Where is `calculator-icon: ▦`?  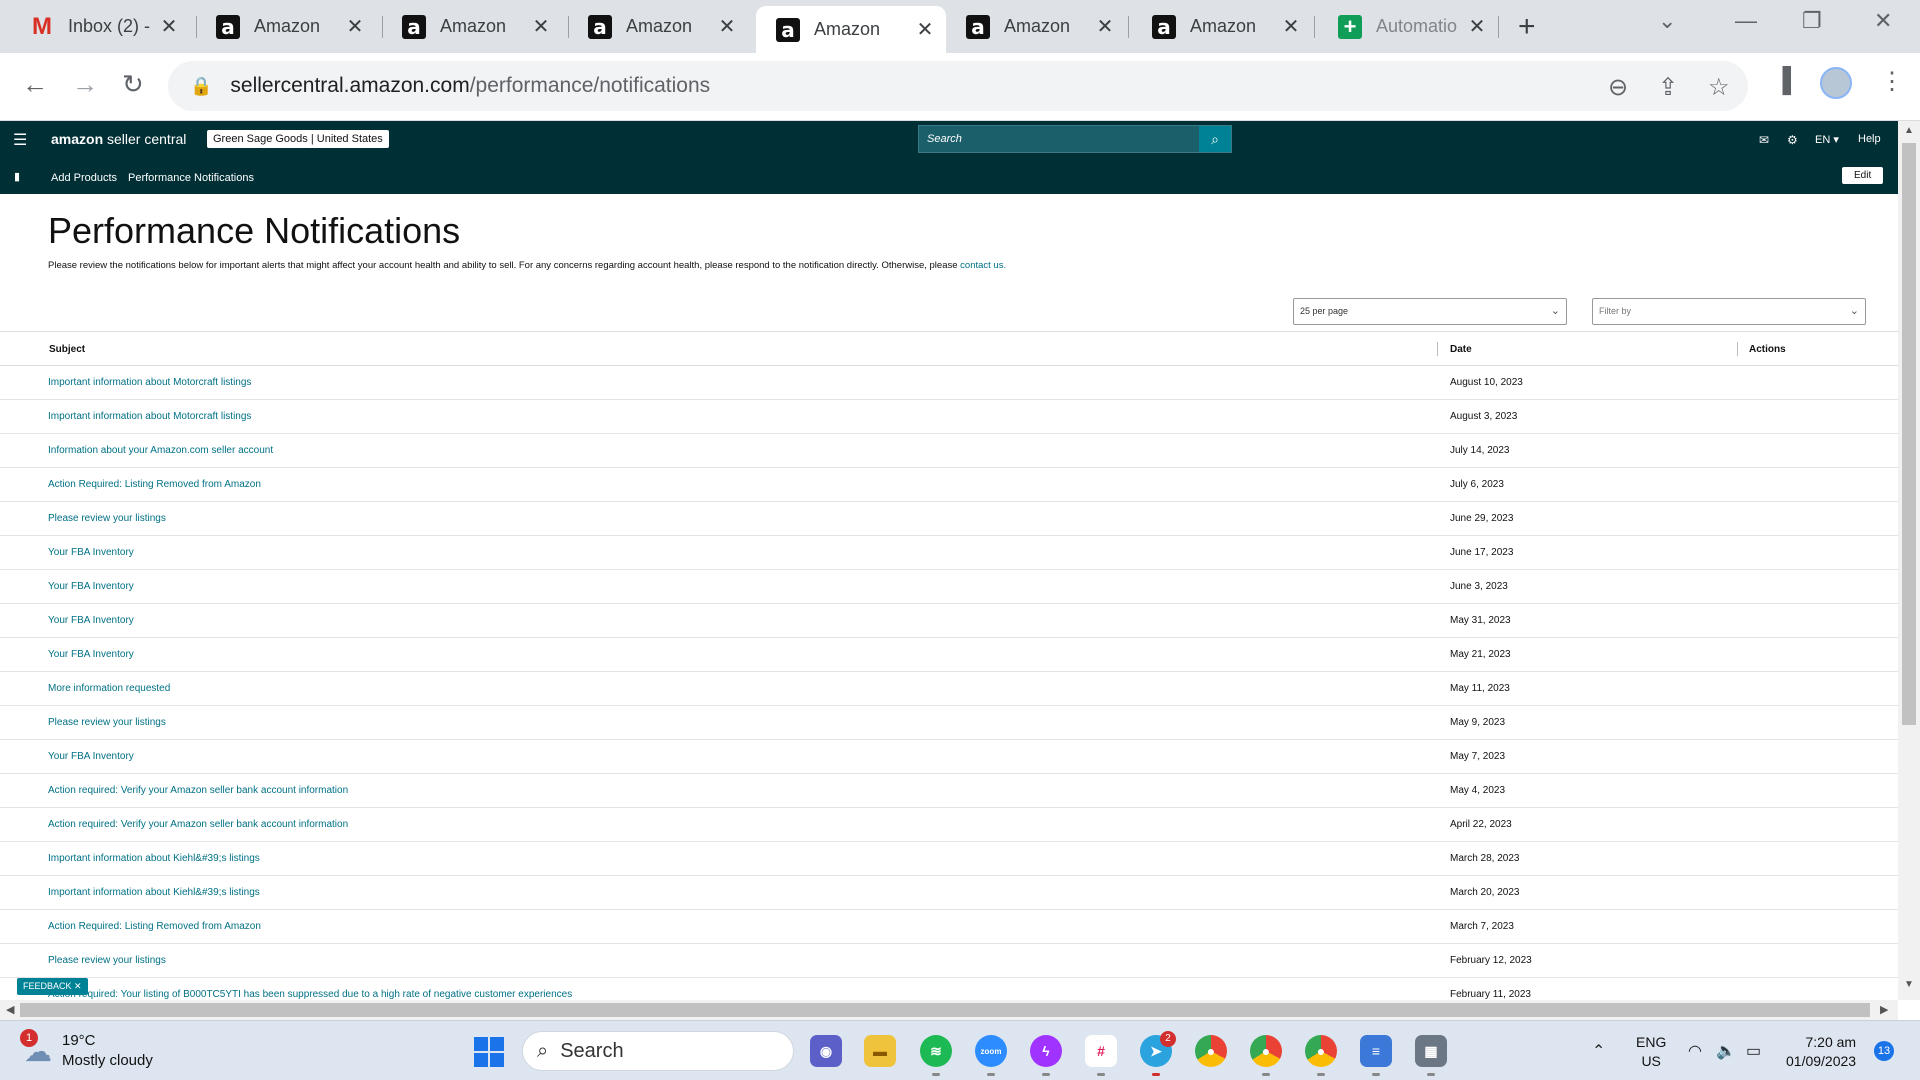
calculator-icon: ▦ is located at coordinates (1431, 1051).